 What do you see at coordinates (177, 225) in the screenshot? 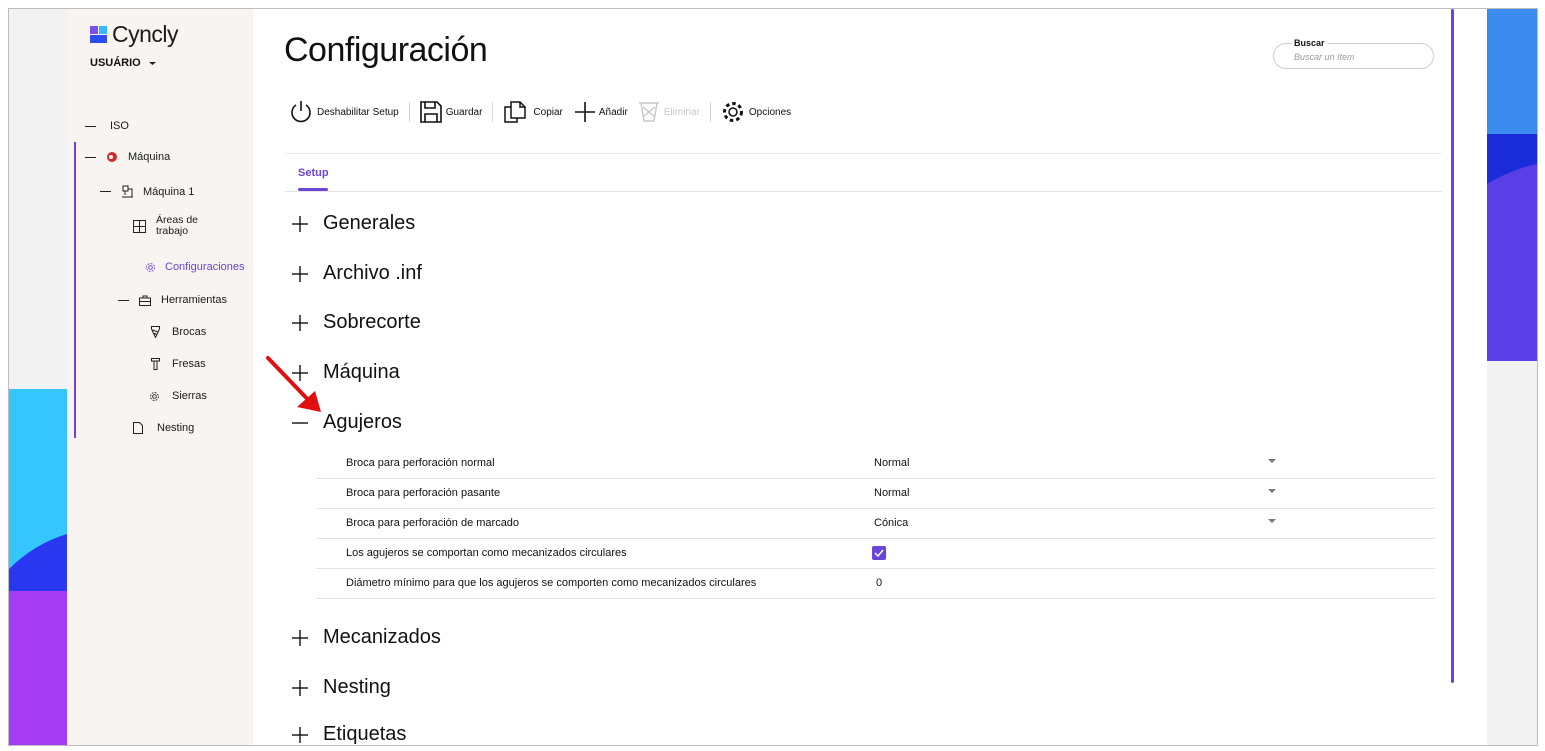
I see `sidebar-item-label: Áreas de trabajo` at bounding box center [177, 225].